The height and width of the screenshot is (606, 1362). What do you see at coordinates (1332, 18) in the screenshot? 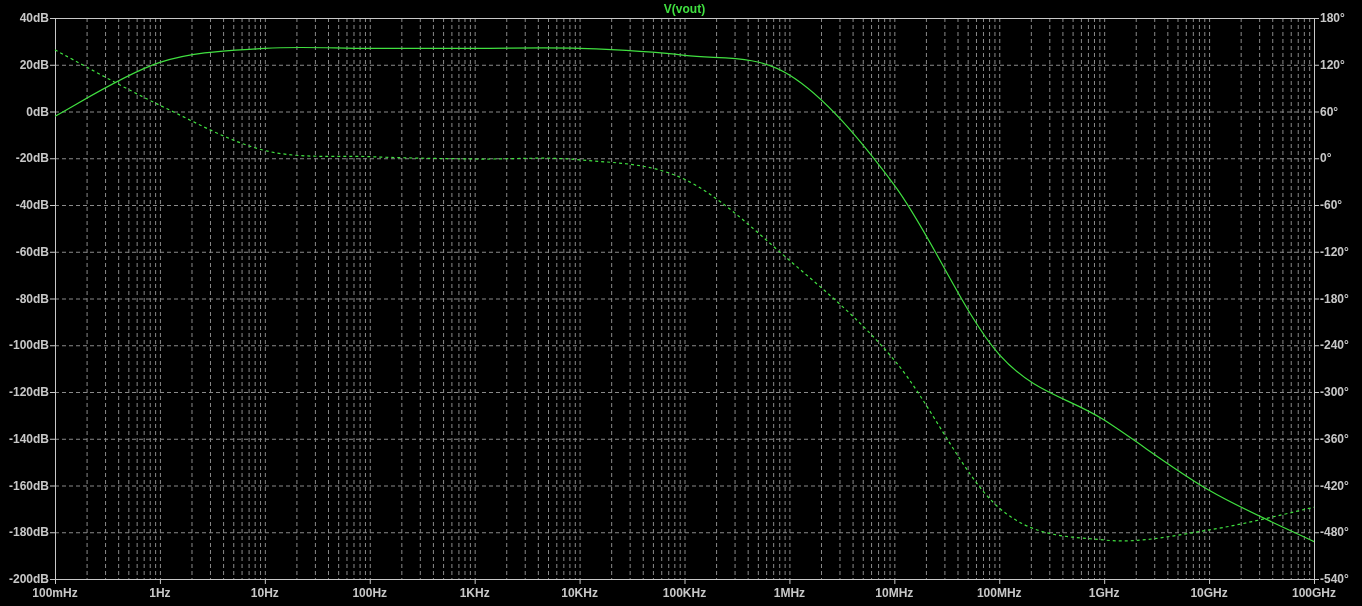
I see `phase-axis-label: 180°` at bounding box center [1332, 18].